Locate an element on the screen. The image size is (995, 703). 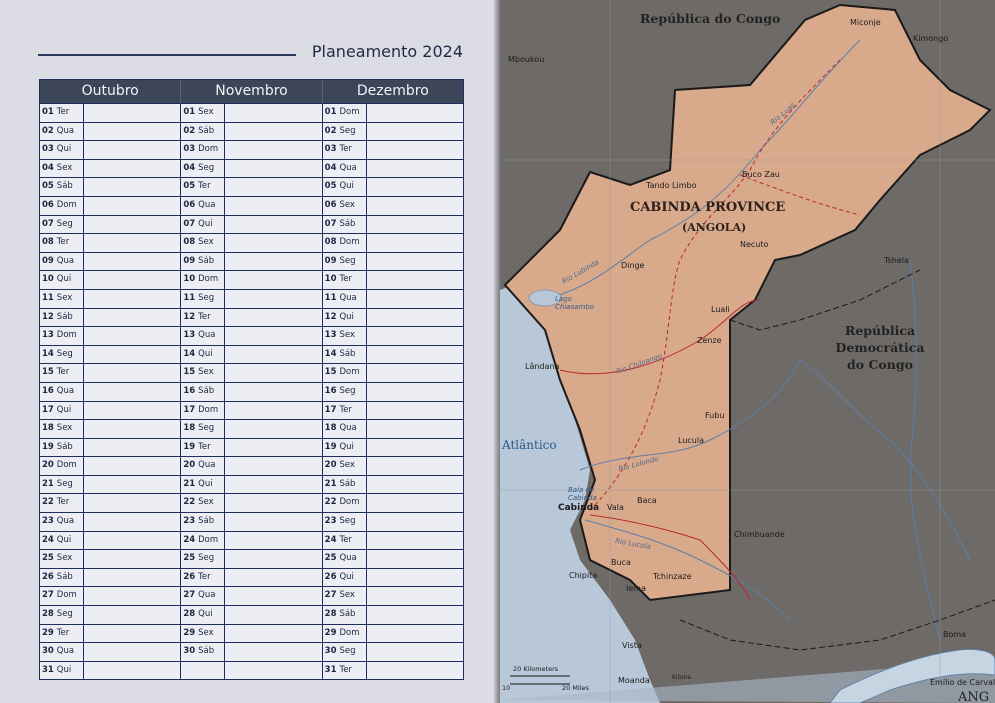
day-row: 26 Ter is located at coordinates (251, 577).